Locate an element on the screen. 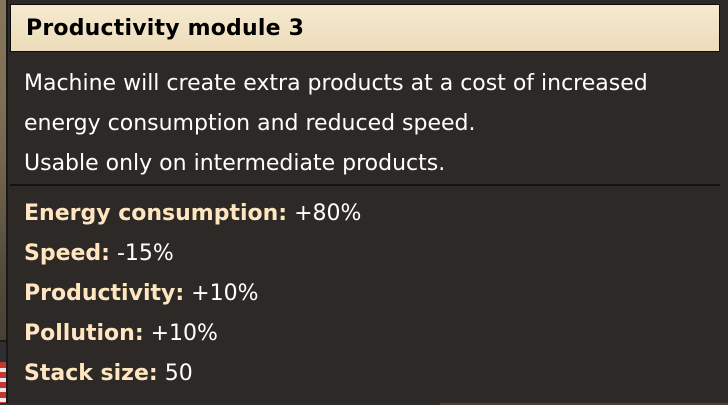 The image size is (728, 405). tooltip-header: Productivity module 3 is located at coordinates (365, 28).